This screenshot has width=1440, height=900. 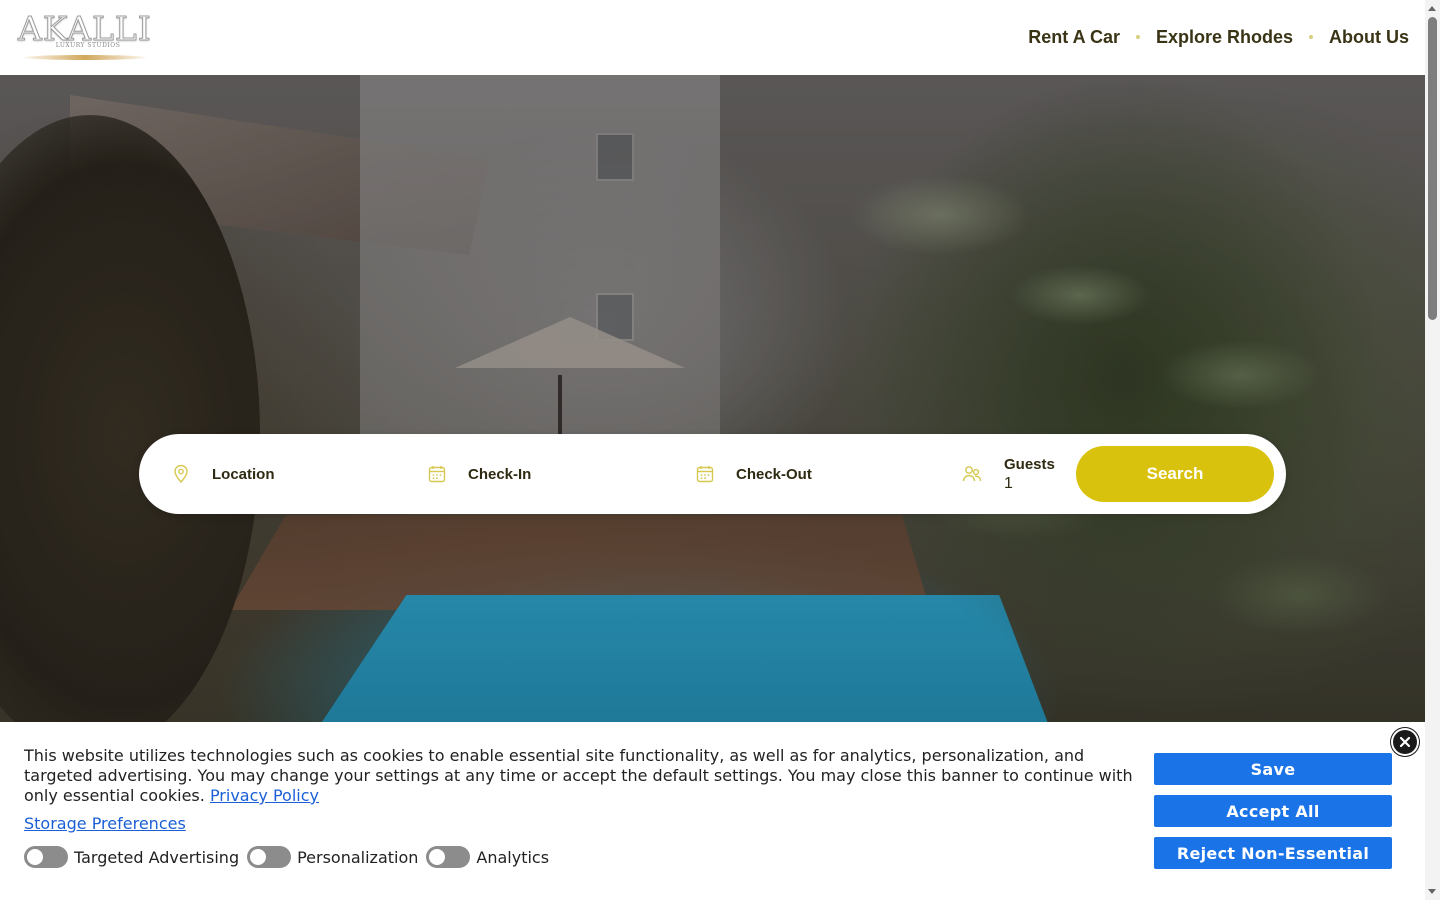 I want to click on page-scrollbar, so click(x=1432, y=450).